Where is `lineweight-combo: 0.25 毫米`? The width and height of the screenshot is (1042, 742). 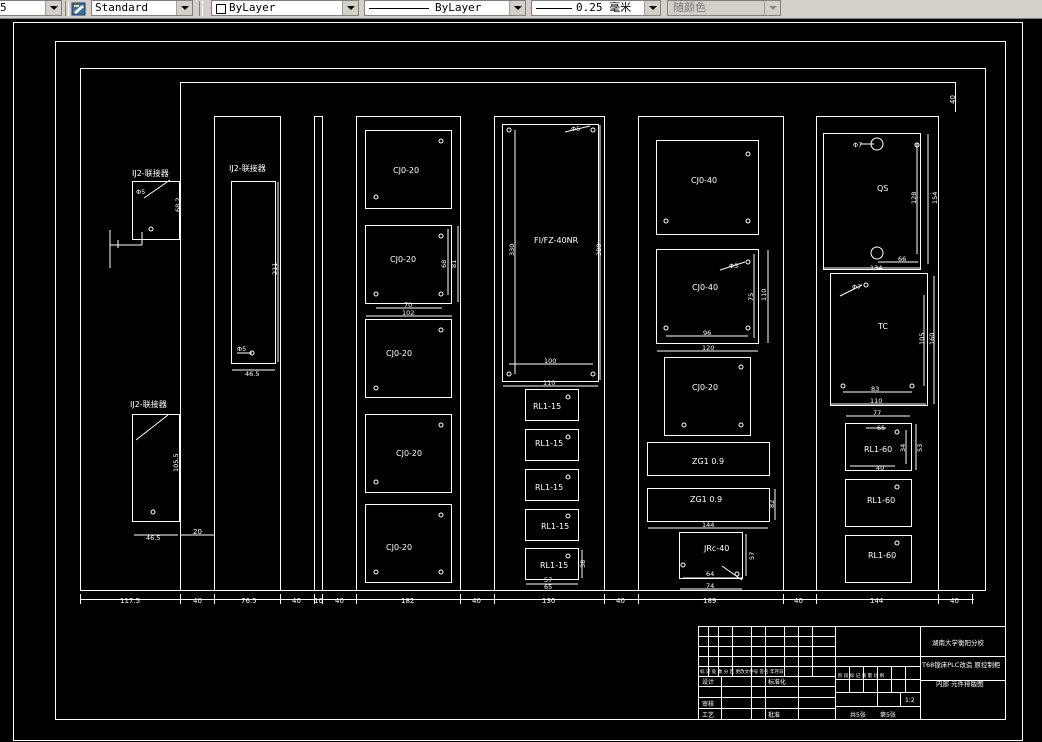 lineweight-combo: 0.25 毫米 is located at coordinates (596, 8).